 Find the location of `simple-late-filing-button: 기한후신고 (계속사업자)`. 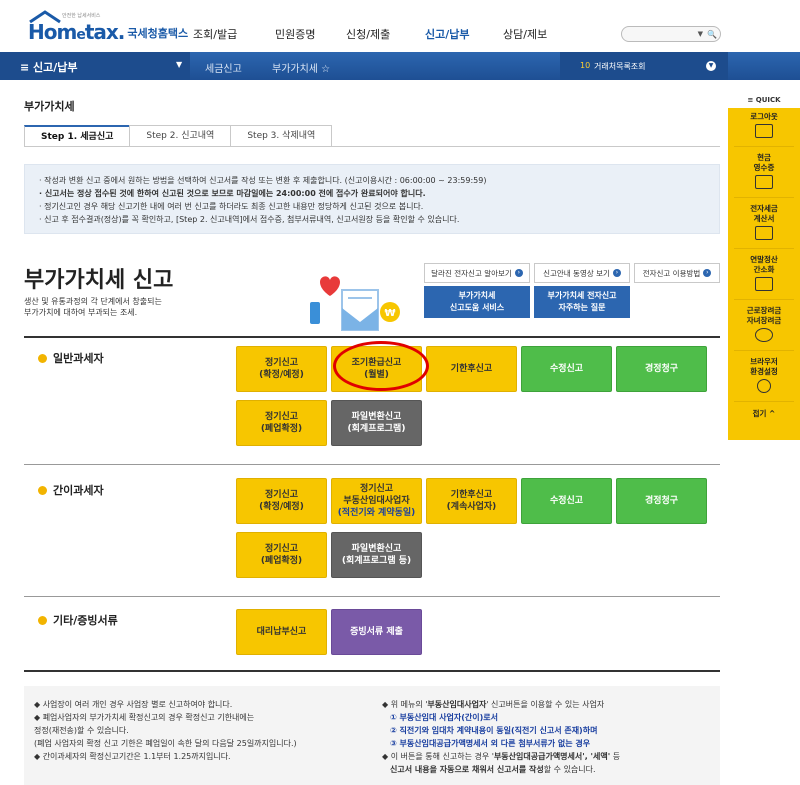

simple-late-filing-button: 기한후신고 (계속사업자) is located at coordinates (471, 501).